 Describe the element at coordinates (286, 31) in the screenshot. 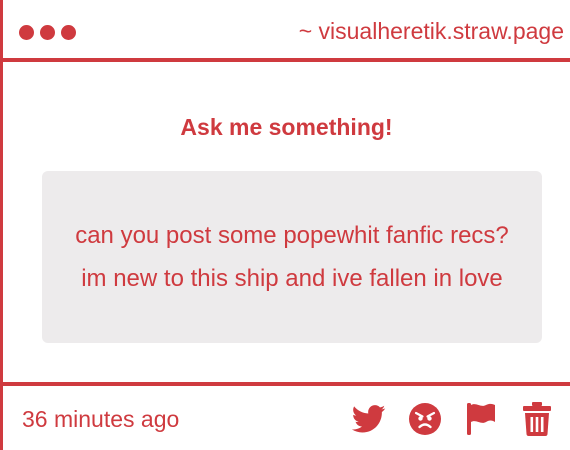

I see `window-titlebar: ~ visualheretik.straw.page` at that location.